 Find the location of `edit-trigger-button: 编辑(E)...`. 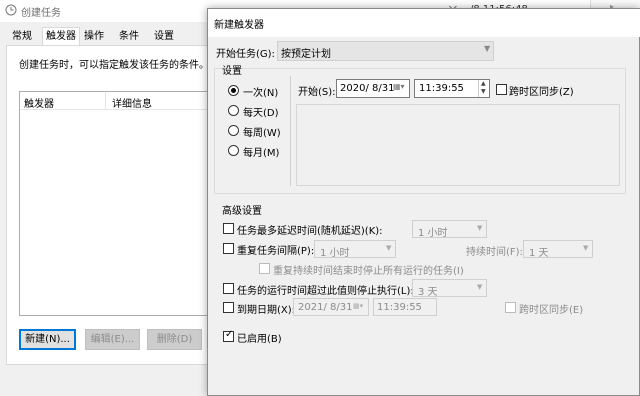

edit-trigger-button: 编辑(E)... is located at coordinates (112, 339).